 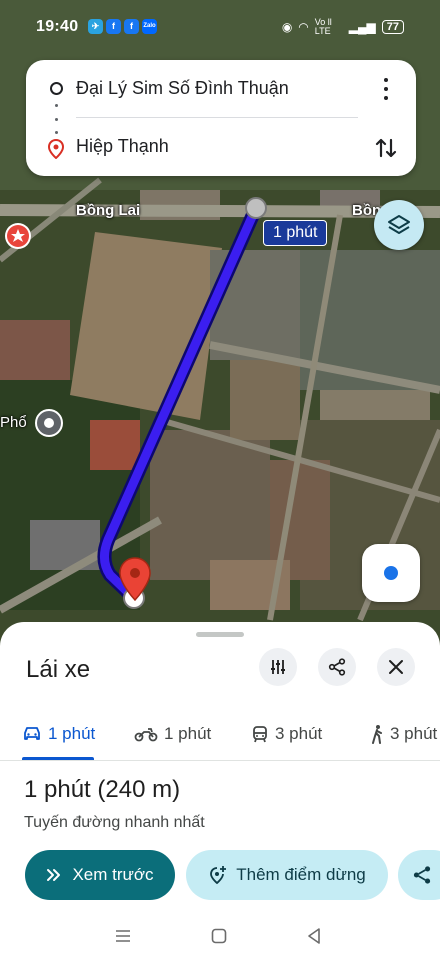 I want to click on more-options-button, so click(x=386, y=89).